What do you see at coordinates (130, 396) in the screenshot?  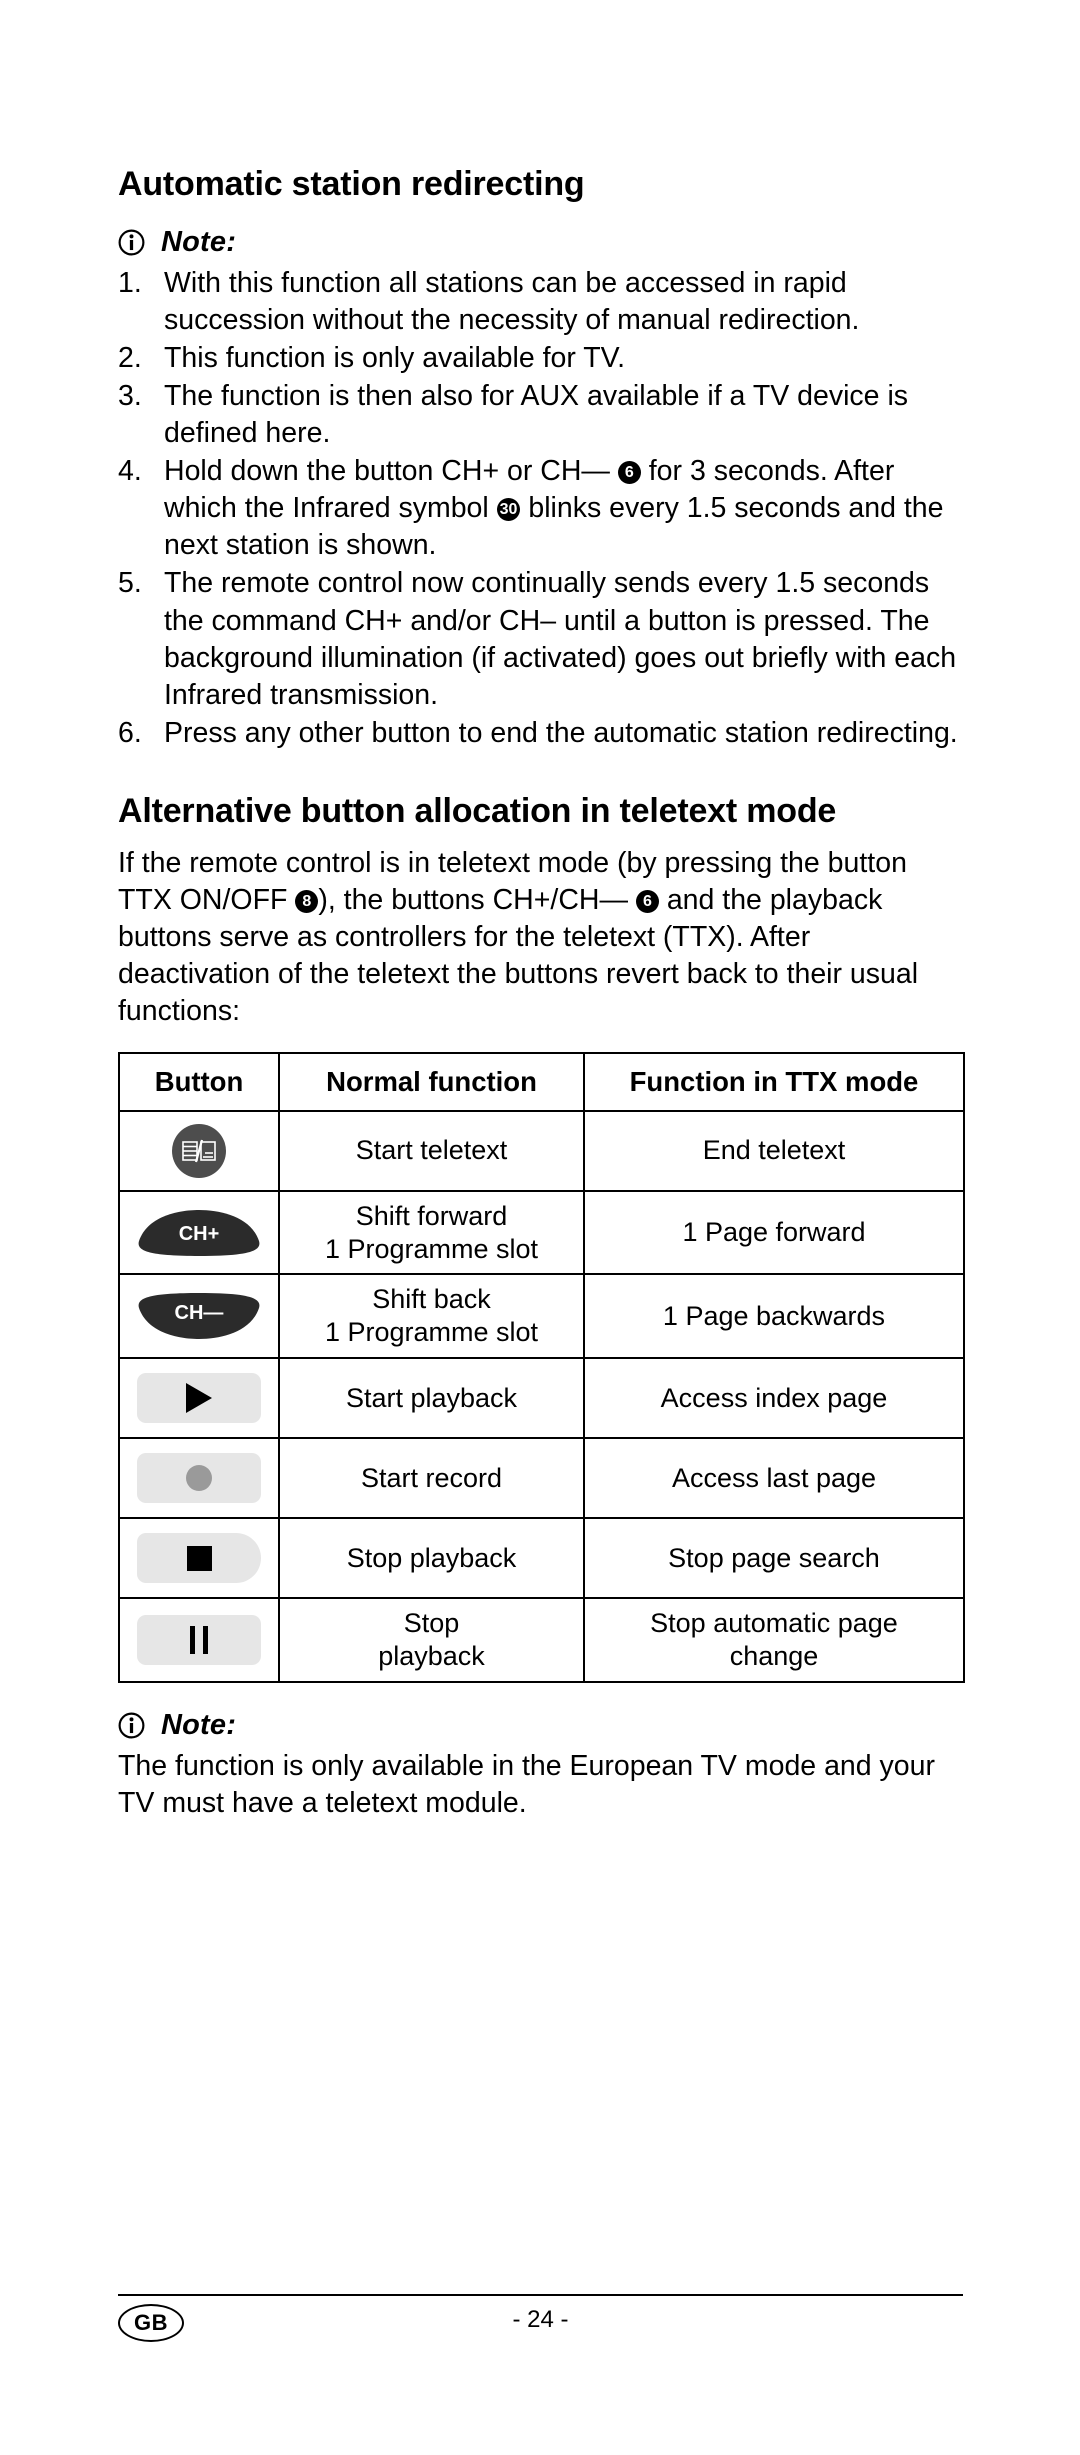 I see `list-item-number: 3.` at bounding box center [130, 396].